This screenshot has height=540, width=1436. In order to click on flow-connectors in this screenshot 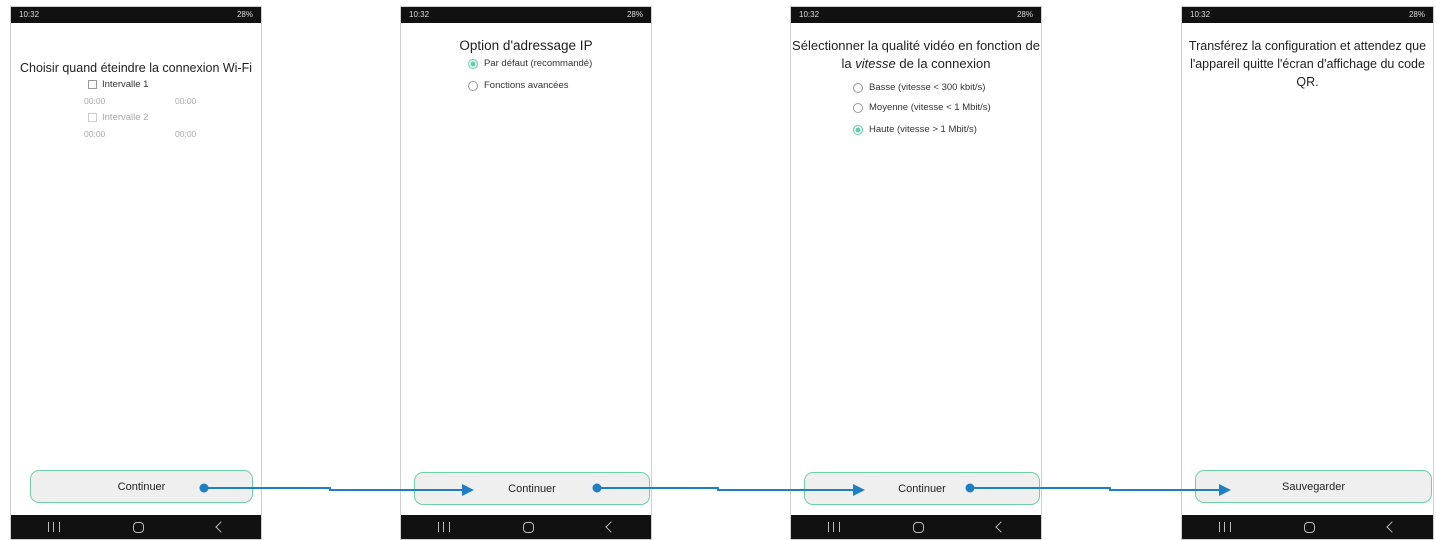, I will do `click(715, 489)`.